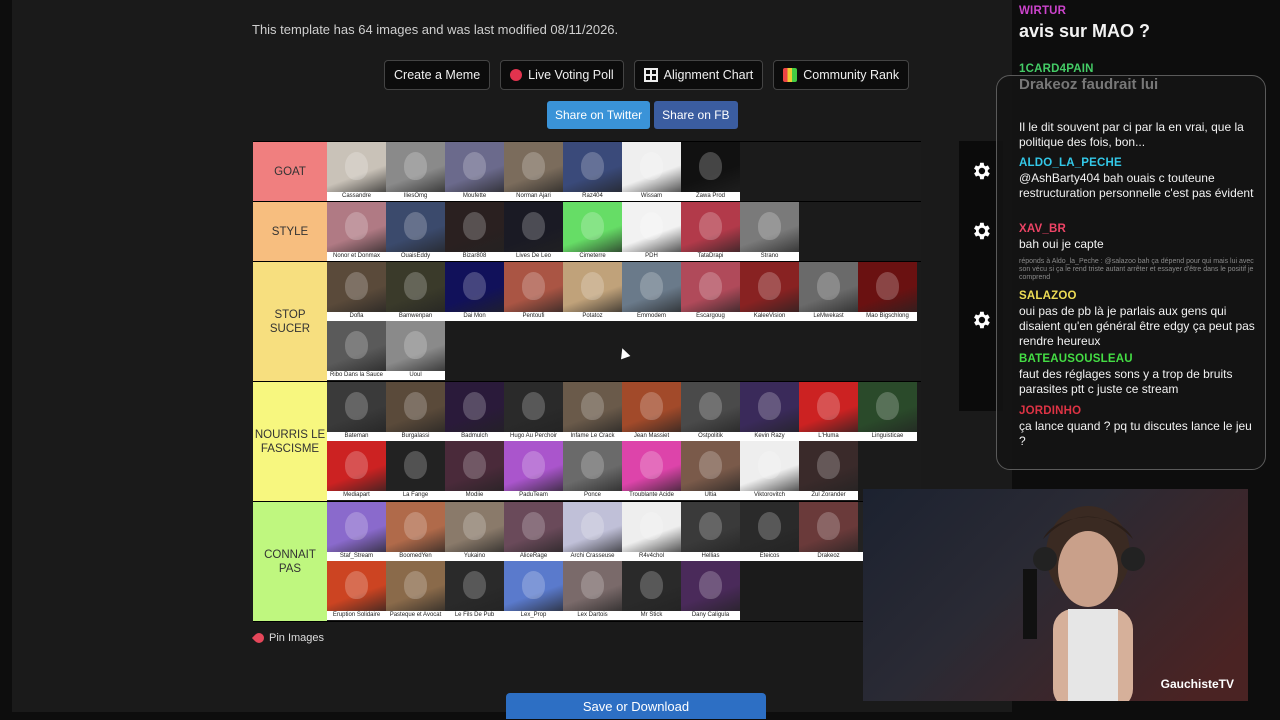 Image resolution: width=1280 pixels, height=720 pixels. What do you see at coordinates (592, 615) in the screenshot?
I see `tier-item-caption: Lex Dartois` at bounding box center [592, 615].